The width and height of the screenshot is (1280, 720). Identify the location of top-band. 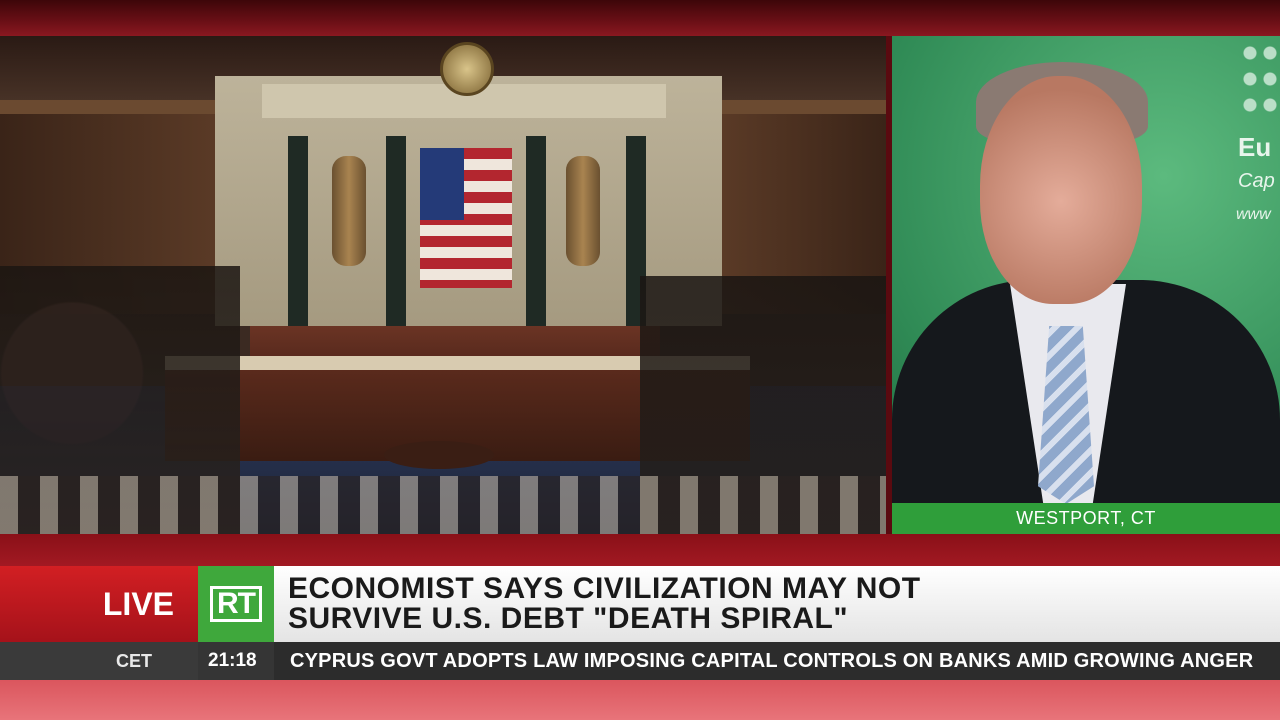
(640, 18).